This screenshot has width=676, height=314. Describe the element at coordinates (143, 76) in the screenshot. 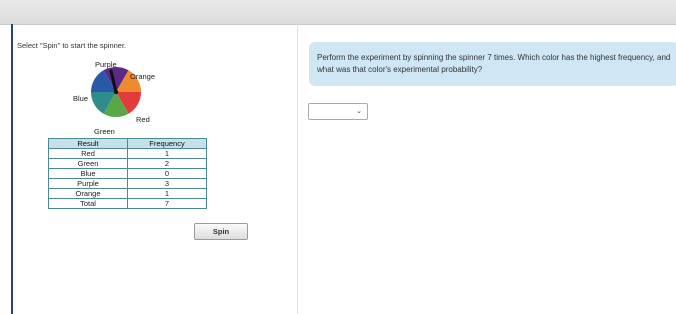

I see `spinner-label-orange: Orange` at that location.